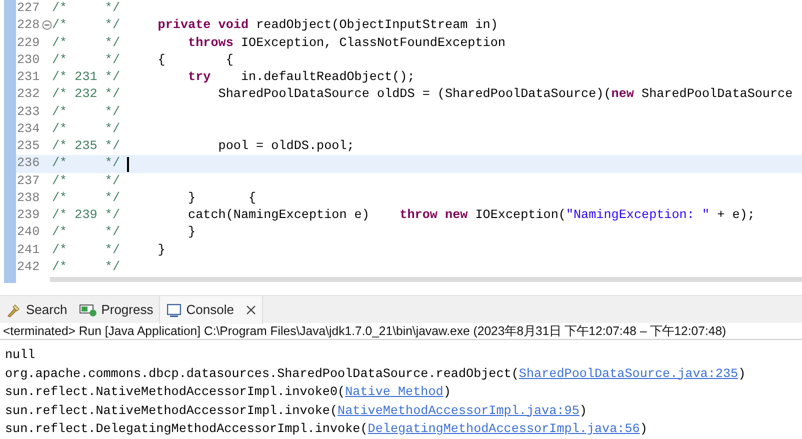 This screenshot has height=439, width=802. What do you see at coordinates (471, 215) in the screenshot?
I see `code-line: catch(NamingException e) throw new IOException("NamingException: " + e);` at bounding box center [471, 215].